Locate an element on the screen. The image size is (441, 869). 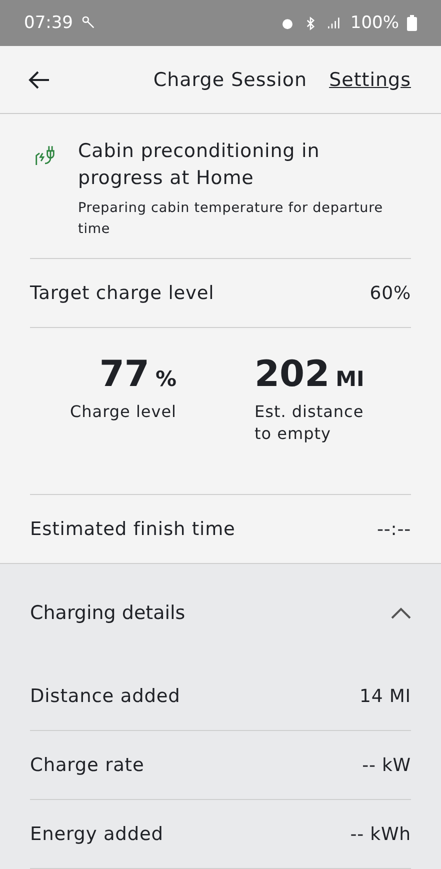
details-title: Charging details is located at coordinates (108, 613).